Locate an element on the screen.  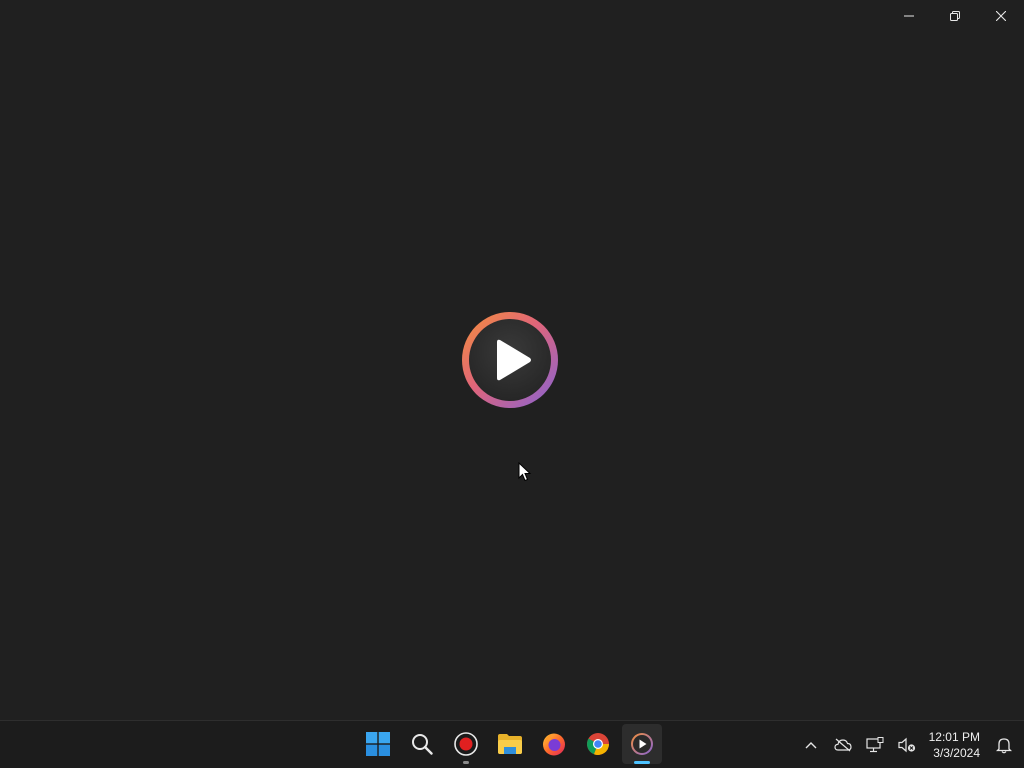
taskbar-chrome is located at coordinates (598, 744).